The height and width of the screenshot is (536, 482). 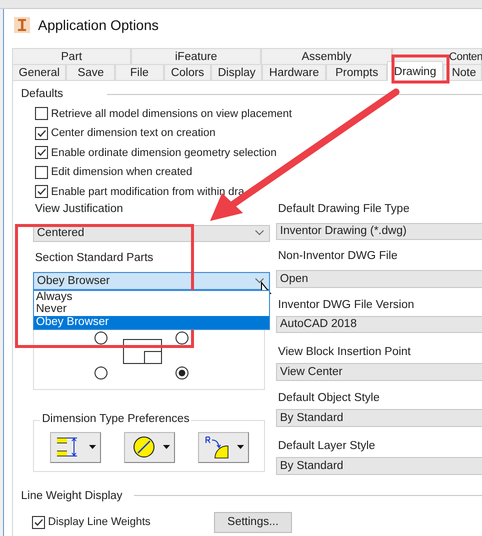 I want to click on checkbox-label: Center dimension text on creation, so click(x=133, y=133).